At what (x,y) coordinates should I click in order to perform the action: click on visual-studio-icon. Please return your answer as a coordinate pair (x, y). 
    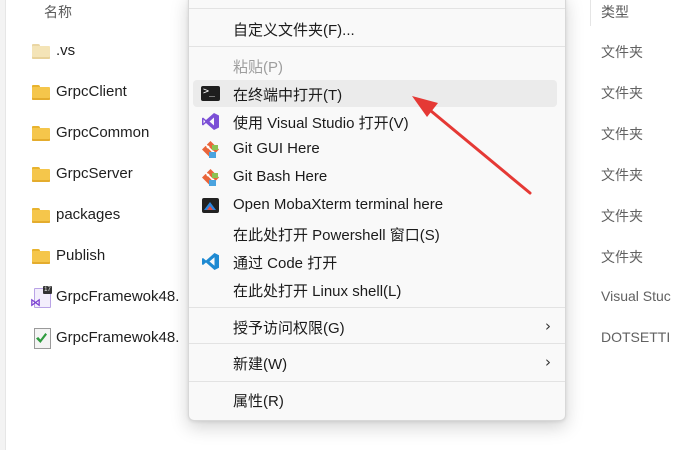
    Looking at the image, I should click on (210, 121).